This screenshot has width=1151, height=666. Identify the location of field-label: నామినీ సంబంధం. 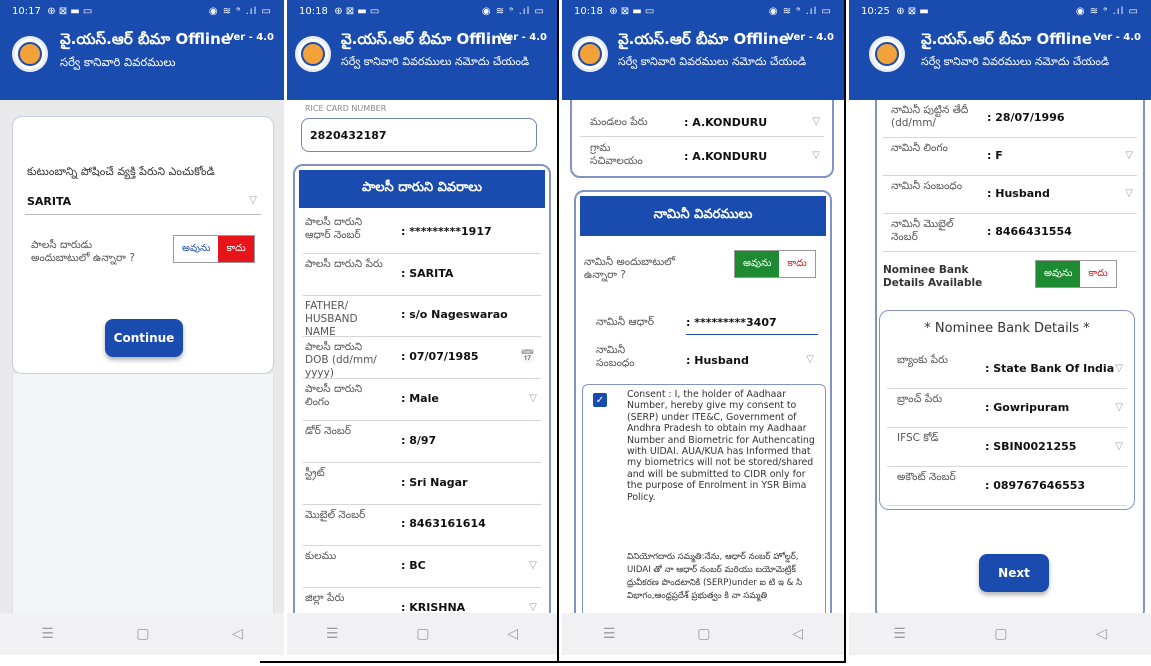
(927, 186).